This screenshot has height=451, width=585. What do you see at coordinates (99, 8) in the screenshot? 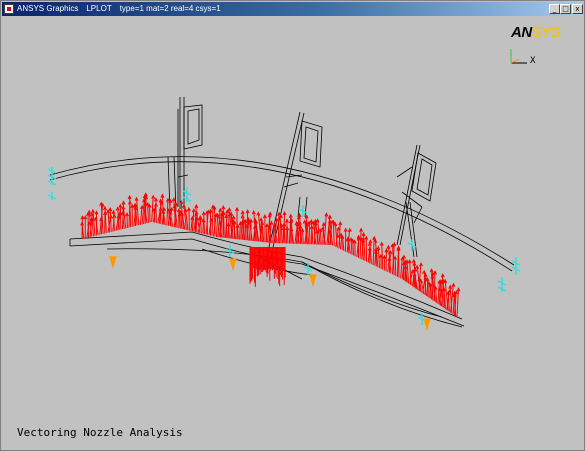
I see `command-title: LPLOT` at bounding box center [99, 8].